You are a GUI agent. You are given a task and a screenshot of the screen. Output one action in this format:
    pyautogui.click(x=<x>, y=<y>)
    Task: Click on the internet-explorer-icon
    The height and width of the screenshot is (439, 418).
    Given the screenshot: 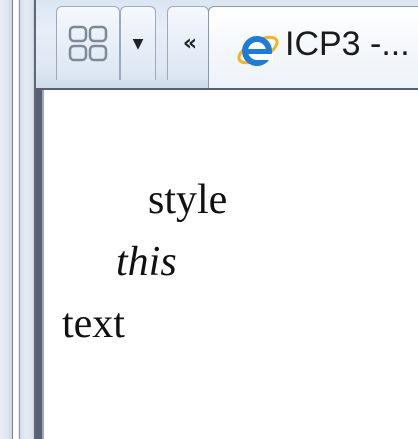 What is the action you would take?
    pyautogui.click(x=258, y=50)
    